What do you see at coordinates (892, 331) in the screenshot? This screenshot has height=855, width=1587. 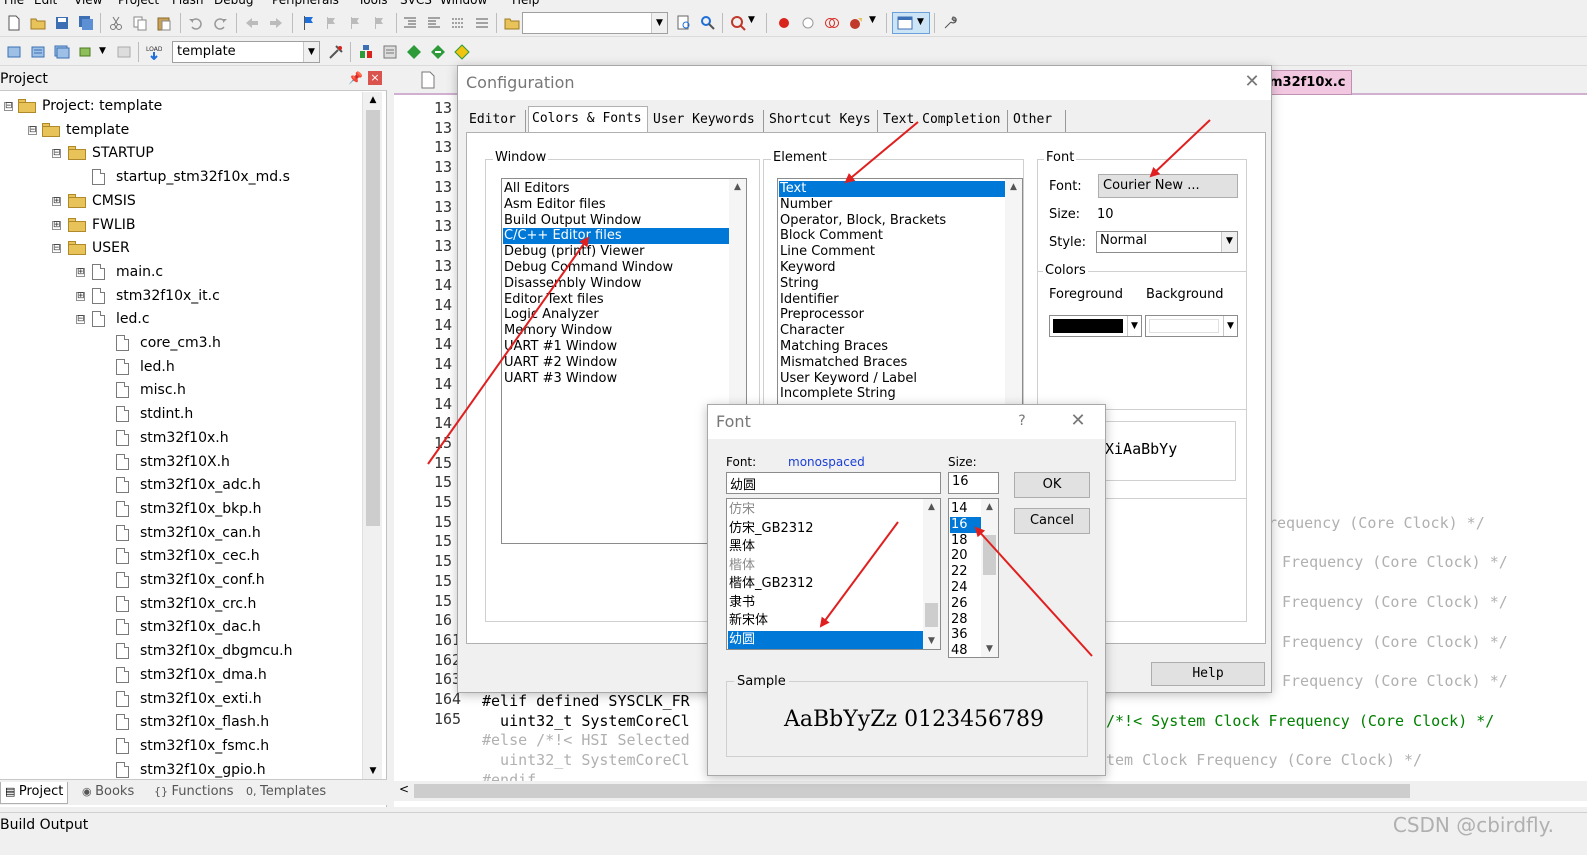 I see `list-item: Character` at bounding box center [892, 331].